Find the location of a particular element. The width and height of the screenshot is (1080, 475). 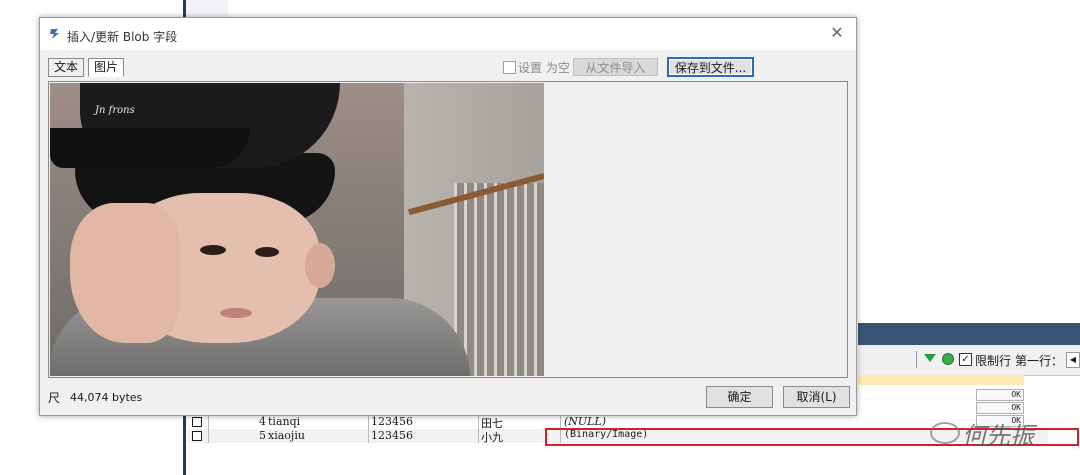

toolbar-separator is located at coordinates (916, 359).